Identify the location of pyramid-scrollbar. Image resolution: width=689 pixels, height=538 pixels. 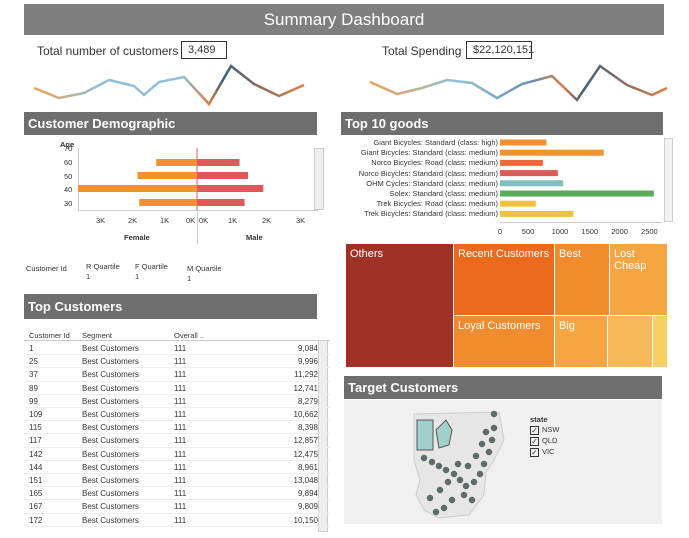
(319, 179).